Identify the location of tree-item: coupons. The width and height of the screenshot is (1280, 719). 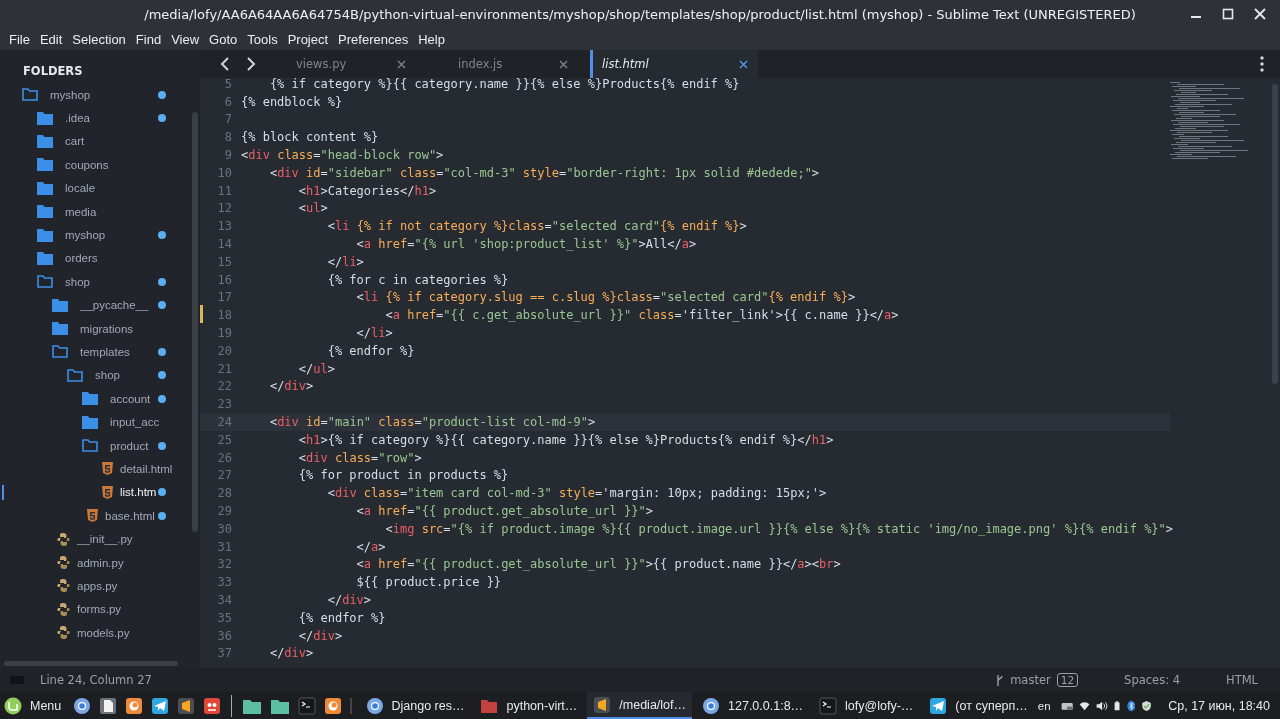
(100, 165).